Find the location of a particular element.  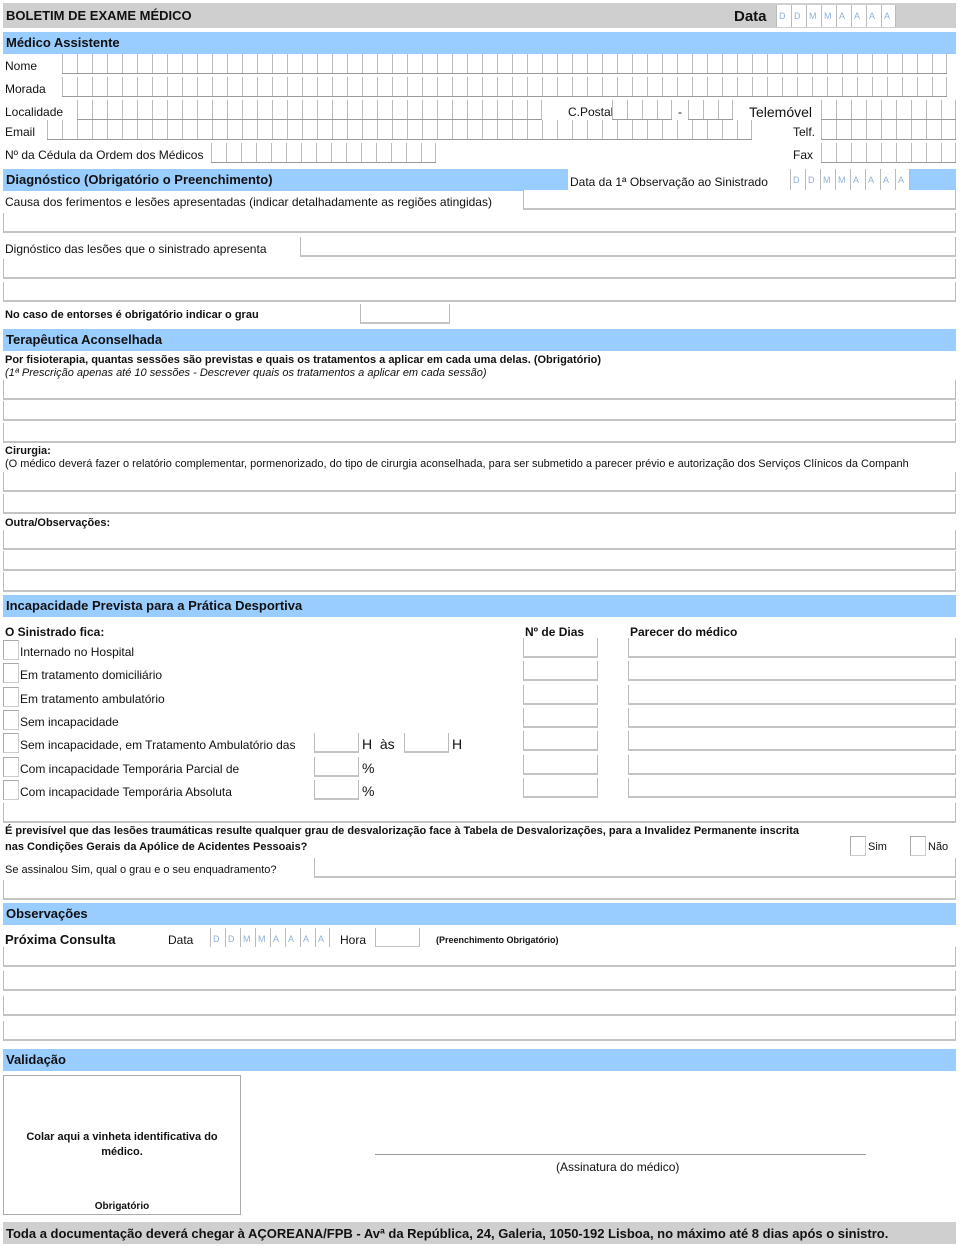

fax-input is located at coordinates (888, 153).